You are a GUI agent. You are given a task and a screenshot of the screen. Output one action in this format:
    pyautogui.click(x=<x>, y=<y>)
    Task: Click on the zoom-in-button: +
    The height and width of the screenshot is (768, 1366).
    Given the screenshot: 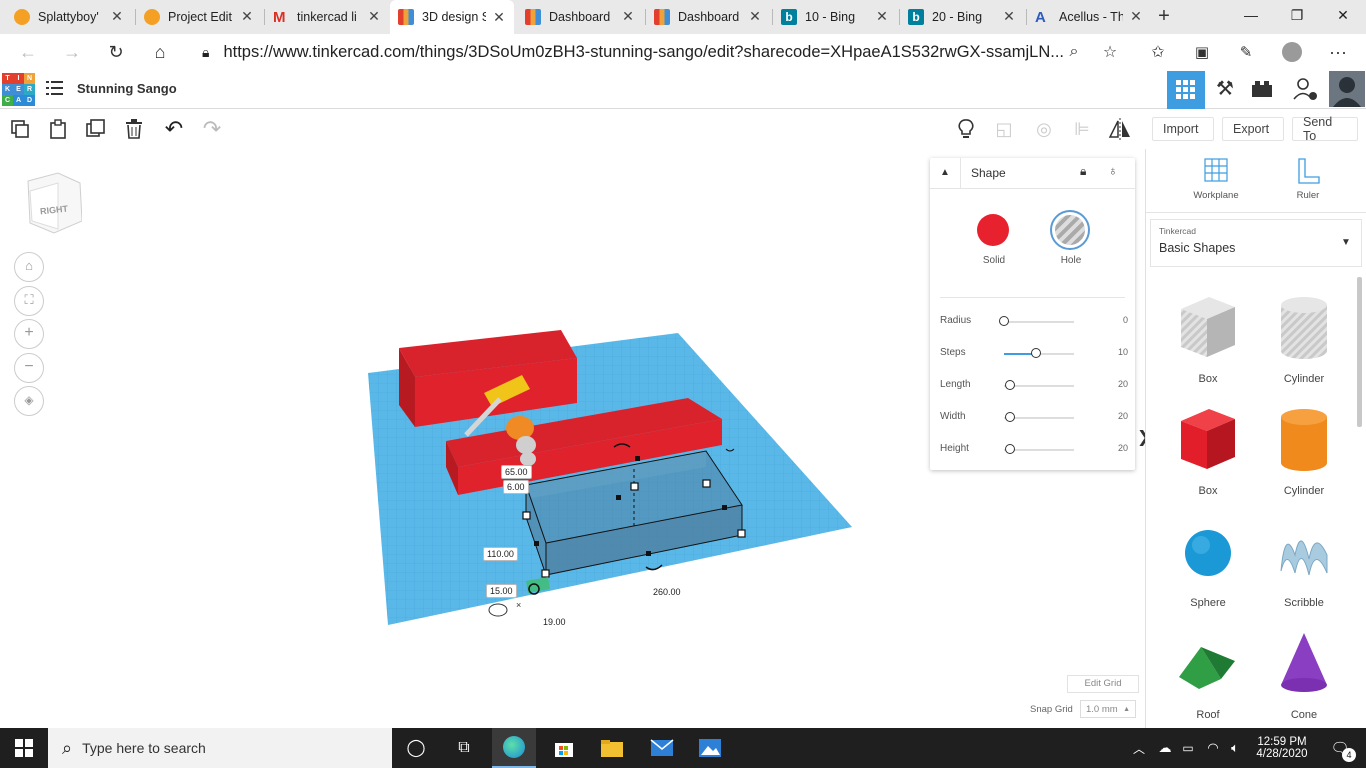 What is the action you would take?
    pyautogui.click(x=29, y=334)
    